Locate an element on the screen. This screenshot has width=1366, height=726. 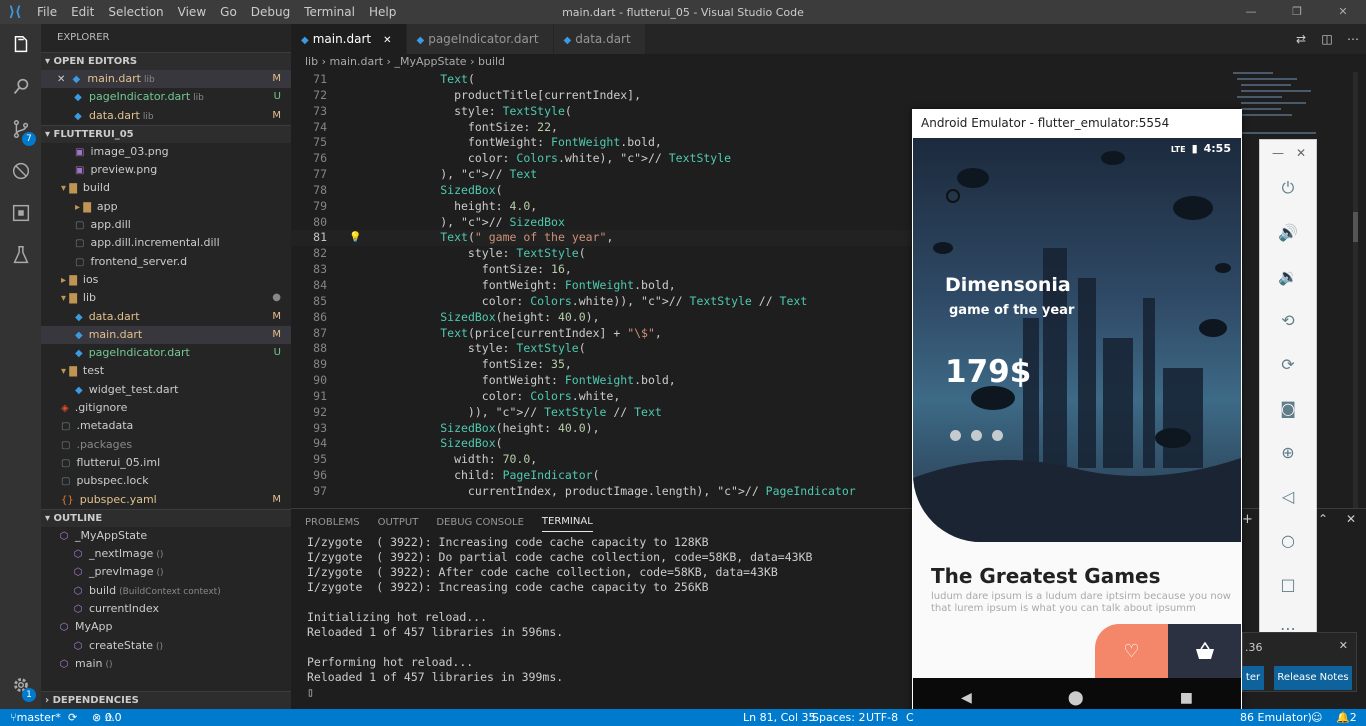
outline-item: ⬡ _prevImage() is located at coordinates (166, 572).